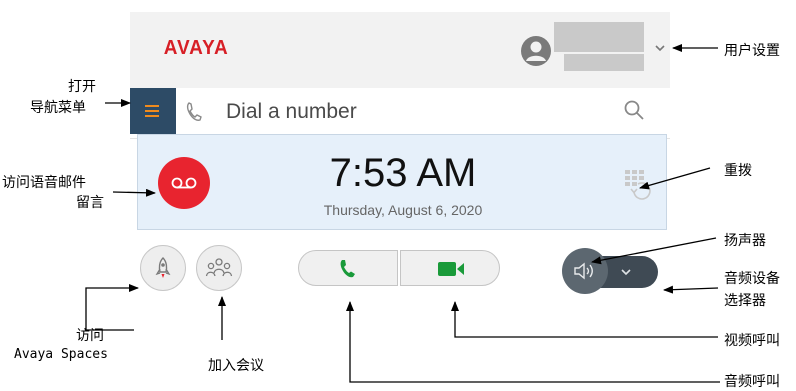 Image resolution: width=796 pixels, height=391 pixels. I want to click on label-spaces-2: Avaya Spaces, so click(61, 354).